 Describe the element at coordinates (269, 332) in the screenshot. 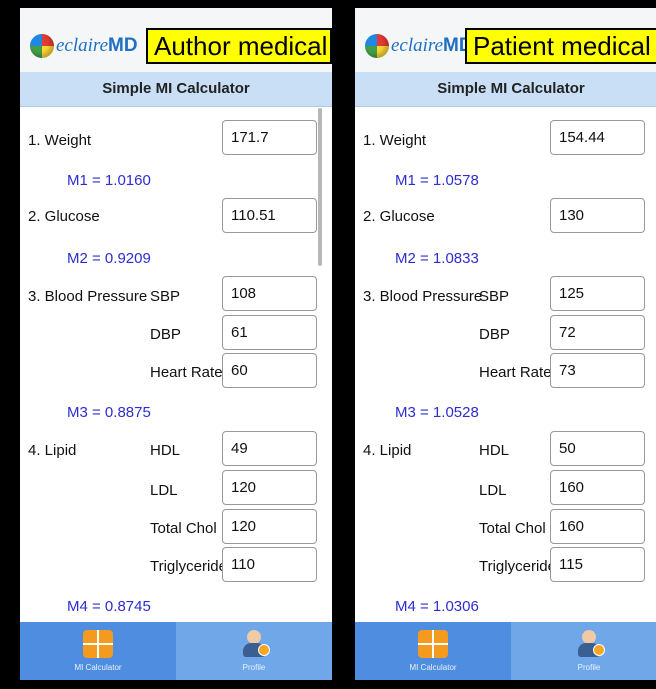

I see `dbp-input: 61` at that location.